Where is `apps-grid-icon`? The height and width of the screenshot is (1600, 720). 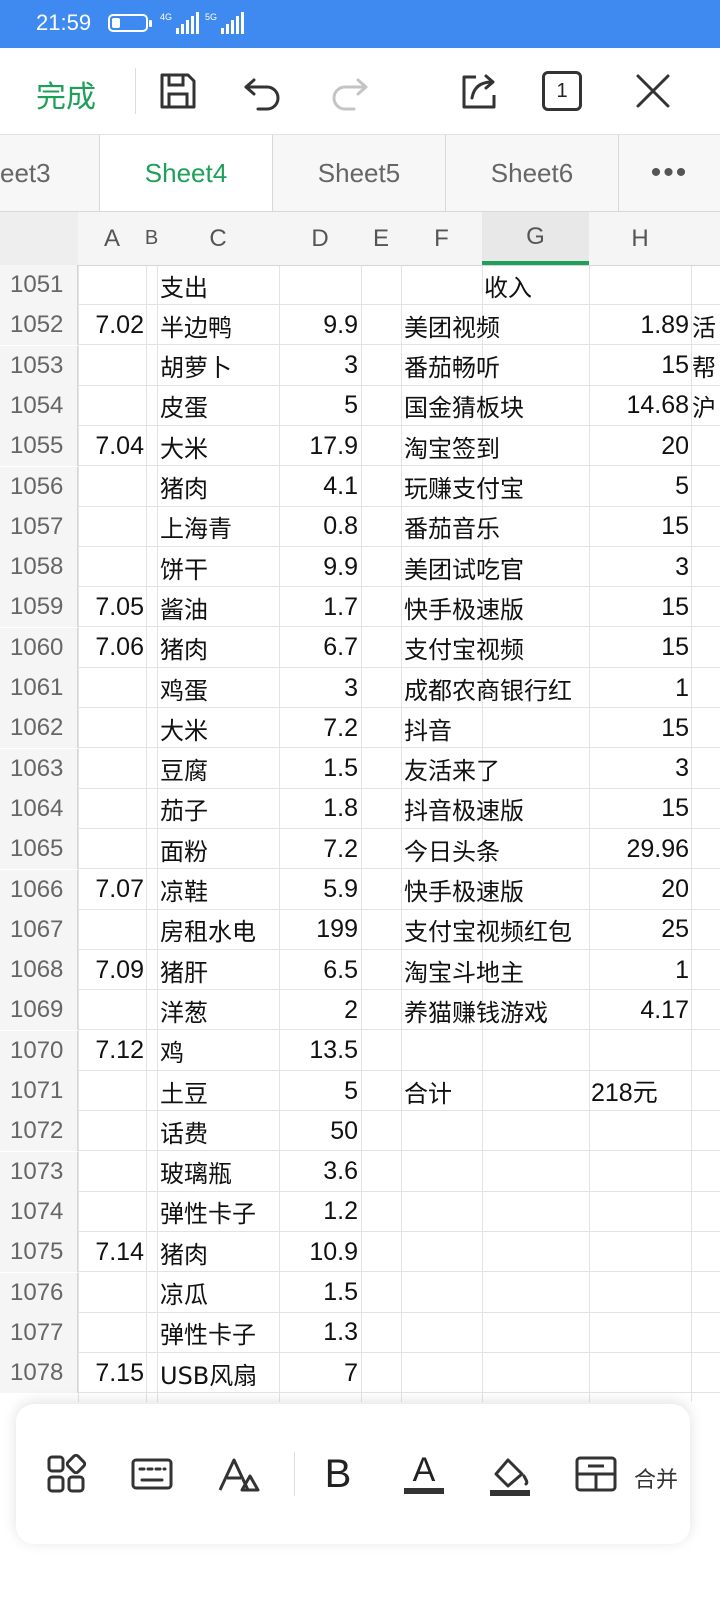 apps-grid-icon is located at coordinates (66, 1474).